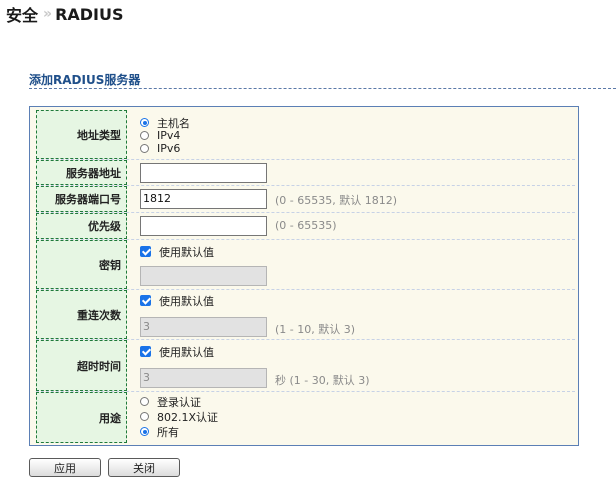  I want to click on timeout-use-default-label: 使用默认值, so click(186, 352).